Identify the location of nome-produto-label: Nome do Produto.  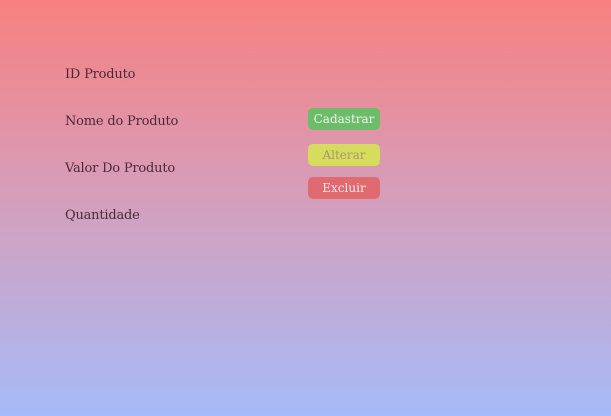
(122, 121).